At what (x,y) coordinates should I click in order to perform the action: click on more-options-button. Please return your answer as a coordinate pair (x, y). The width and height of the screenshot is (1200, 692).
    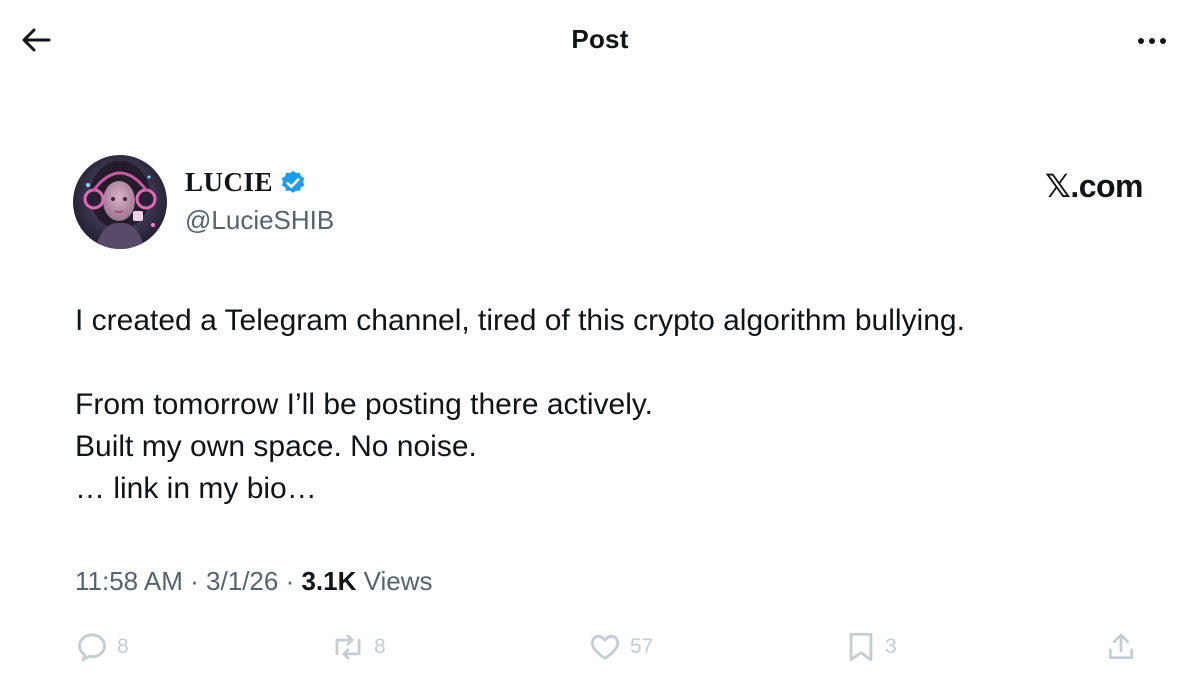
    Looking at the image, I should click on (1152, 41).